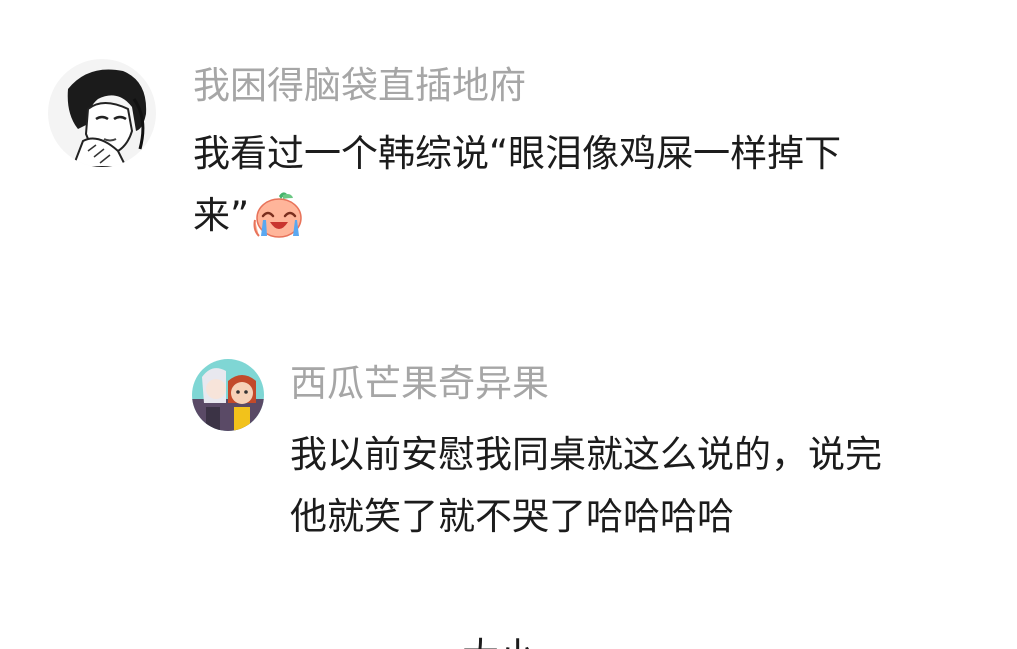  I want to click on anime-duo-avatar-icon, so click(228, 395).